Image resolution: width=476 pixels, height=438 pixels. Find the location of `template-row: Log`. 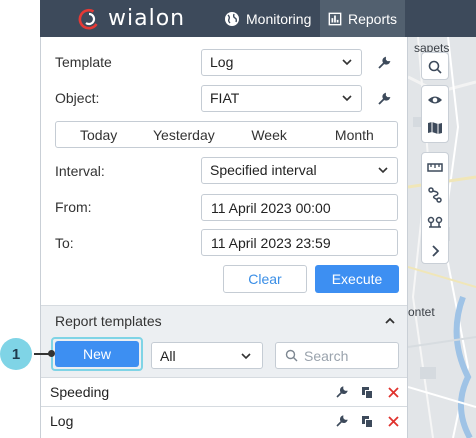

template-row: Log is located at coordinates (224, 420).